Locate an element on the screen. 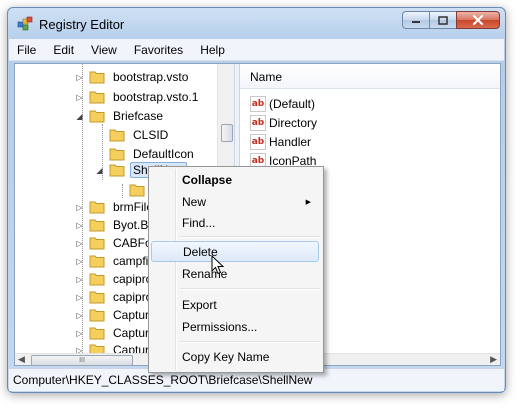 This screenshot has width=522, height=409. value-name: Handler is located at coordinates (290, 141).